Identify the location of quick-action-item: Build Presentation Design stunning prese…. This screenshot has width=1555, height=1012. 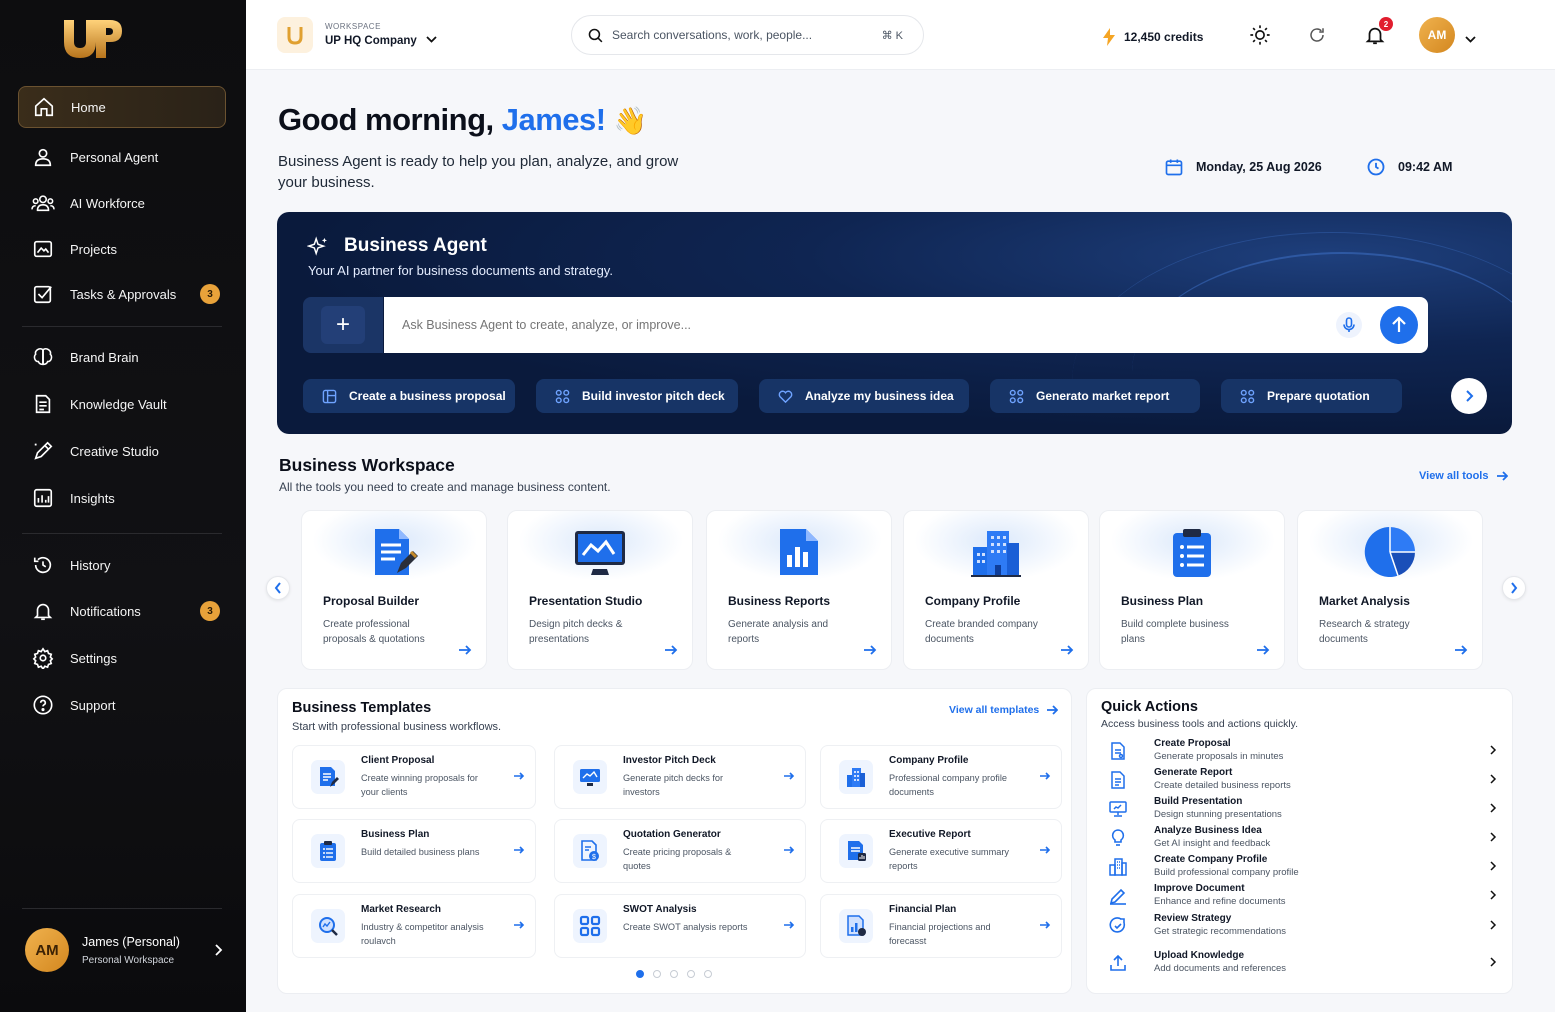
(1300, 810).